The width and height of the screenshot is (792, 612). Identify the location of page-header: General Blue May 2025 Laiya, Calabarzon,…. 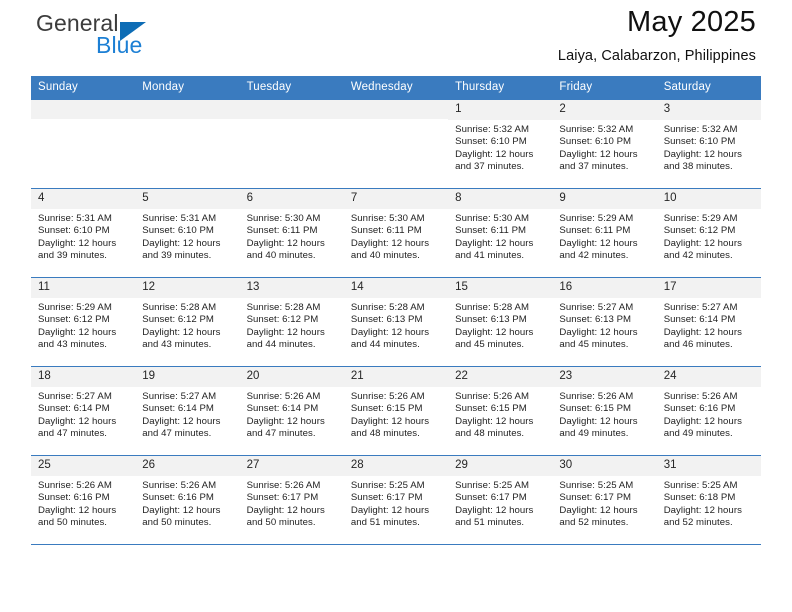
(396, 37).